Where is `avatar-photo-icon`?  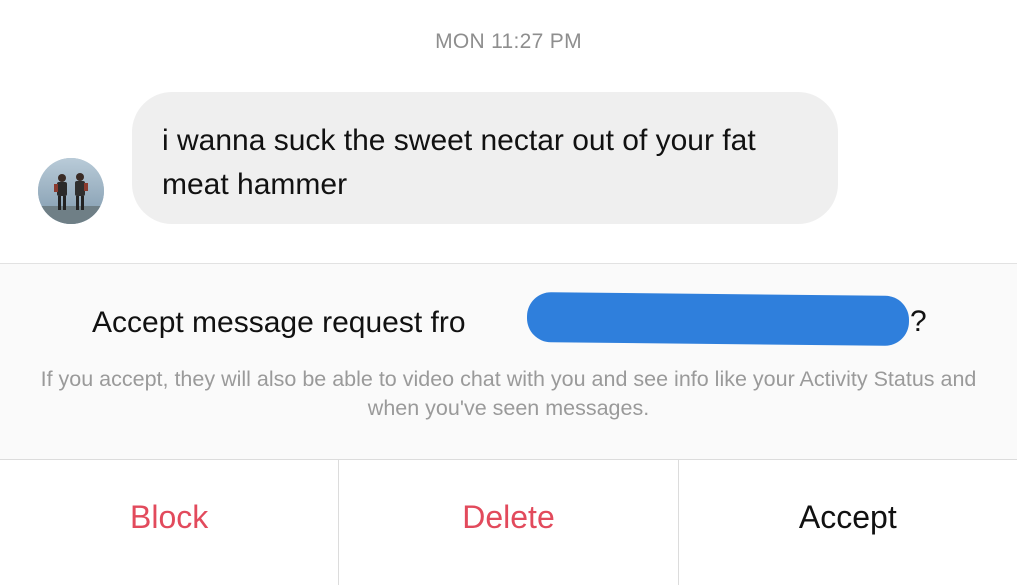 avatar-photo-icon is located at coordinates (71, 191).